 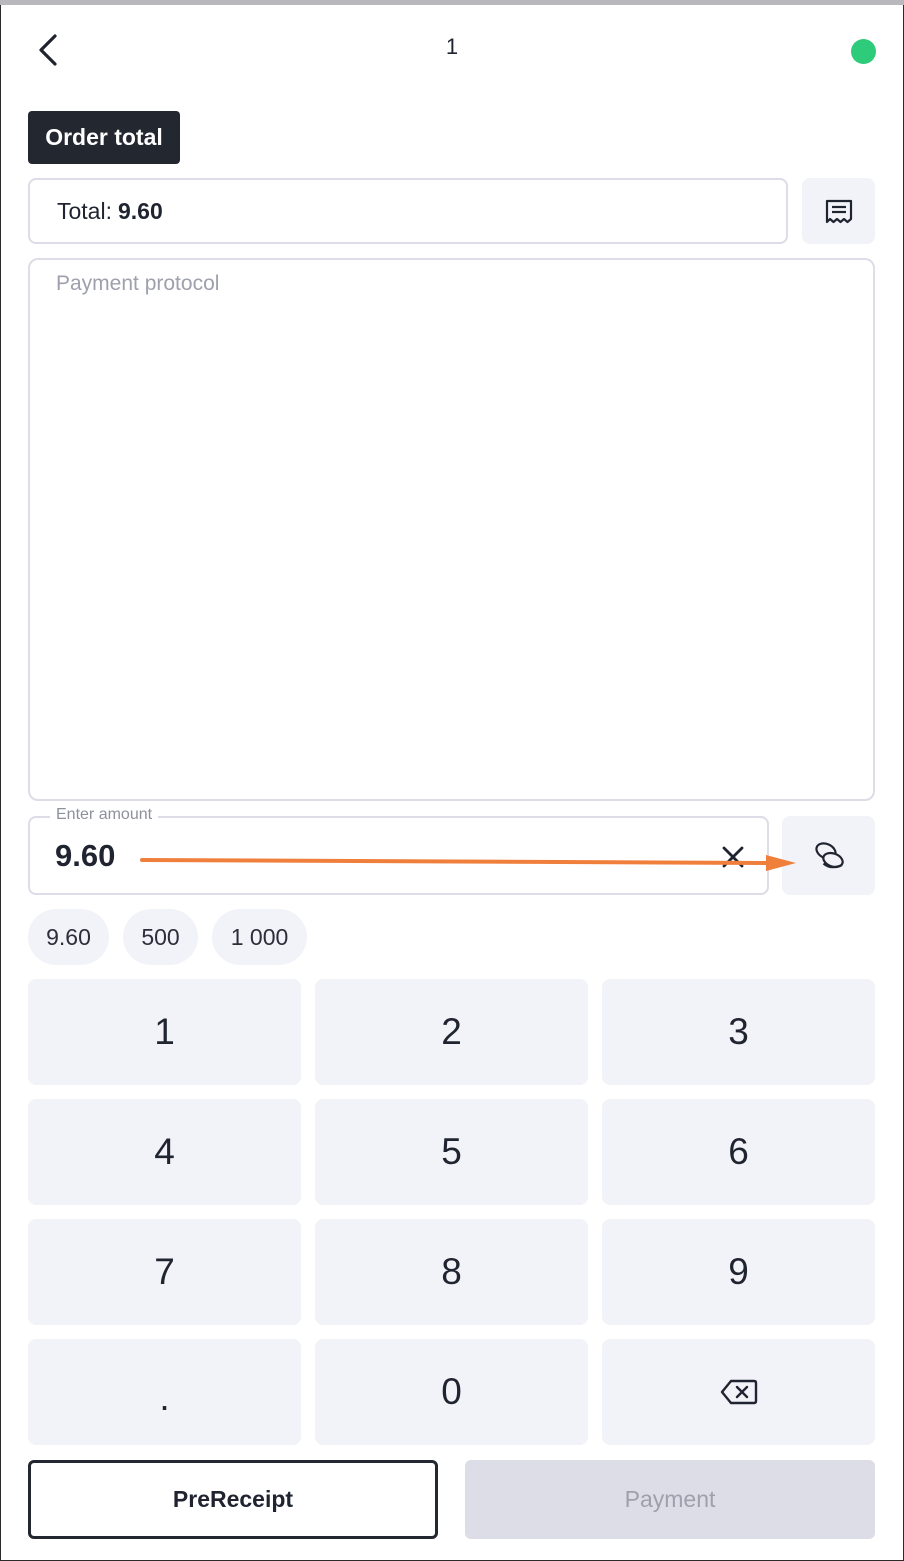 I want to click on quick-amount-chip: 500, so click(x=160, y=937).